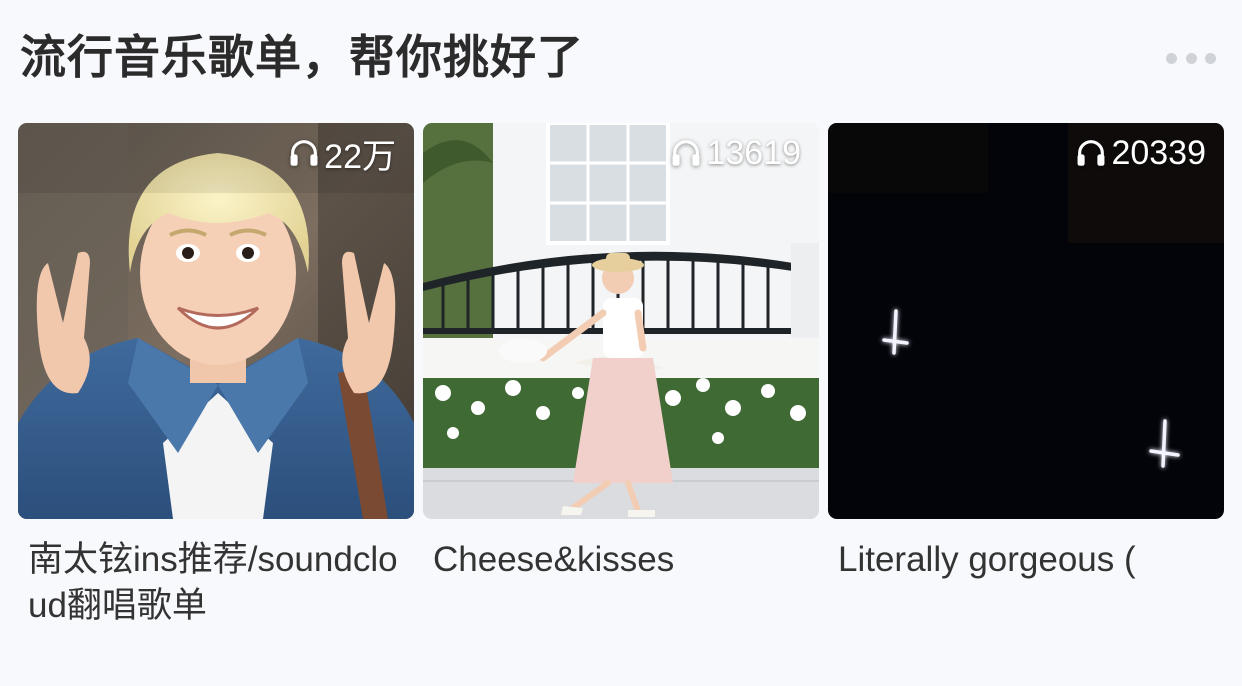  I want to click on section-header: 流行音乐歌单，帮你挑好了, so click(621, 58).